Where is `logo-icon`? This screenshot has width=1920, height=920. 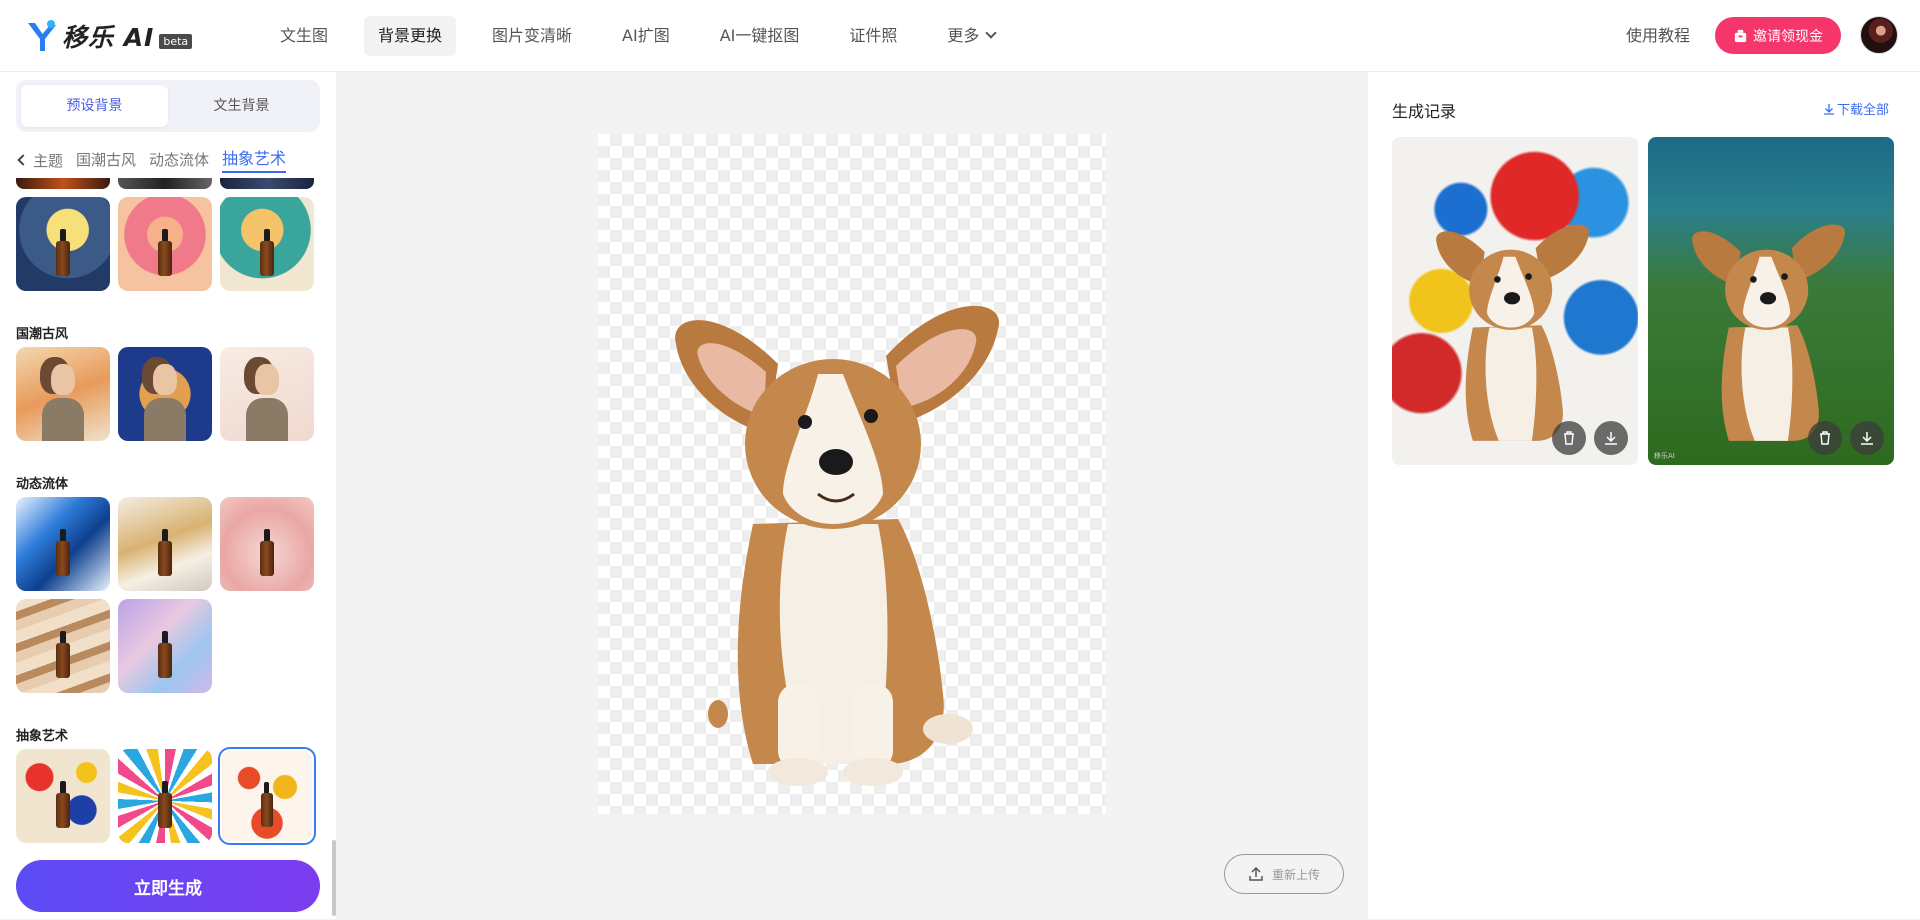 logo-icon is located at coordinates (42, 35).